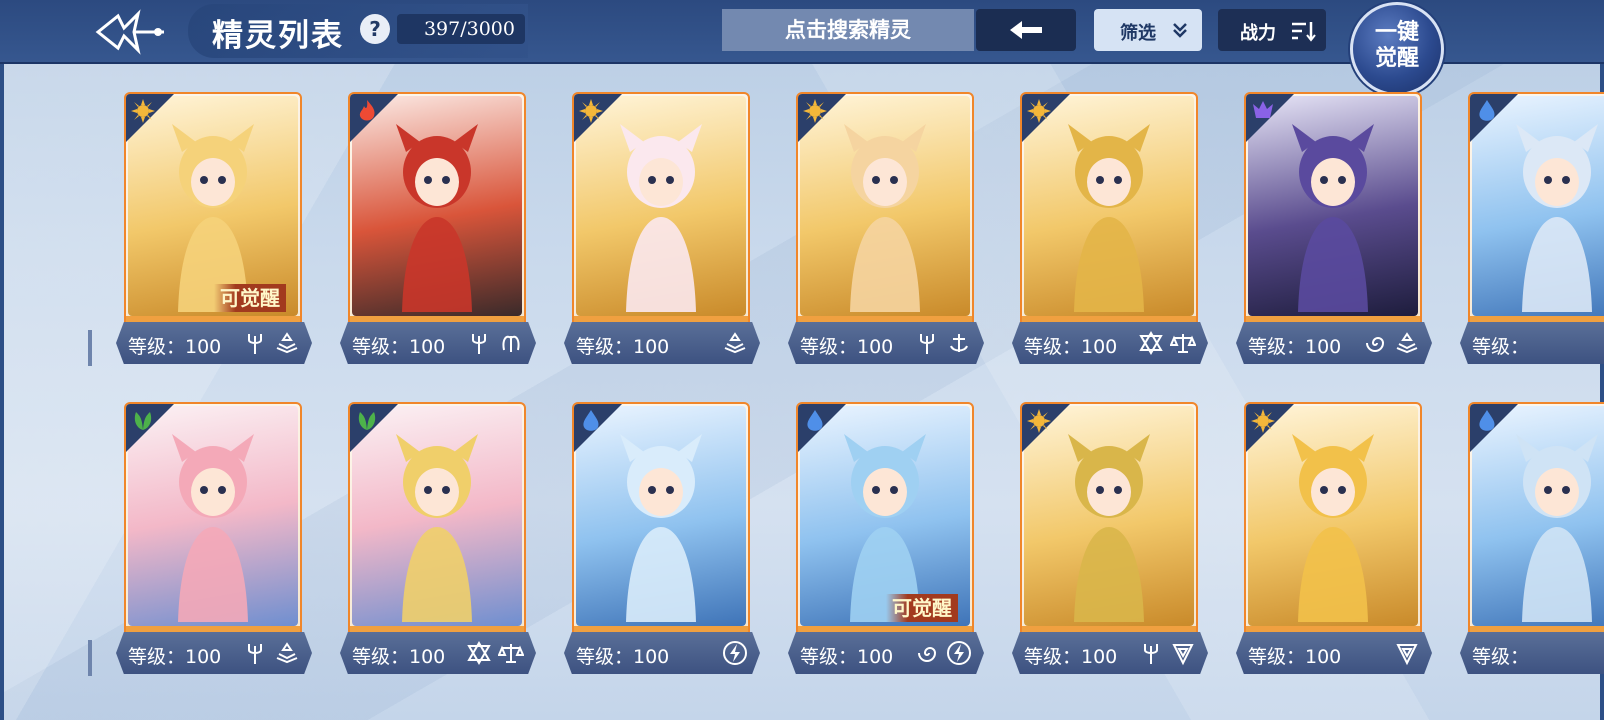 This screenshot has width=1604, height=720. What do you see at coordinates (511, 343) in the screenshot?
I see `wings-icon` at bounding box center [511, 343].